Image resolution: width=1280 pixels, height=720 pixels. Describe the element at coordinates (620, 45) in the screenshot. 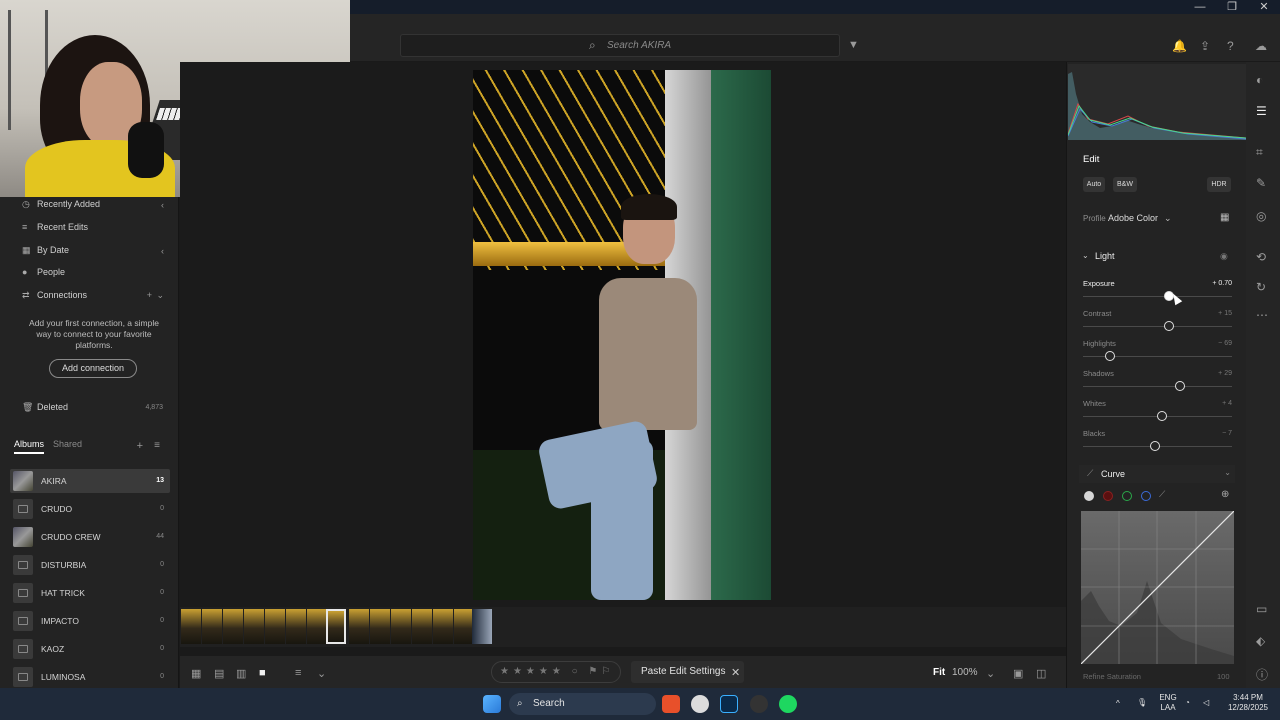

I see `search-input: ⌕ Search AKIRA` at that location.